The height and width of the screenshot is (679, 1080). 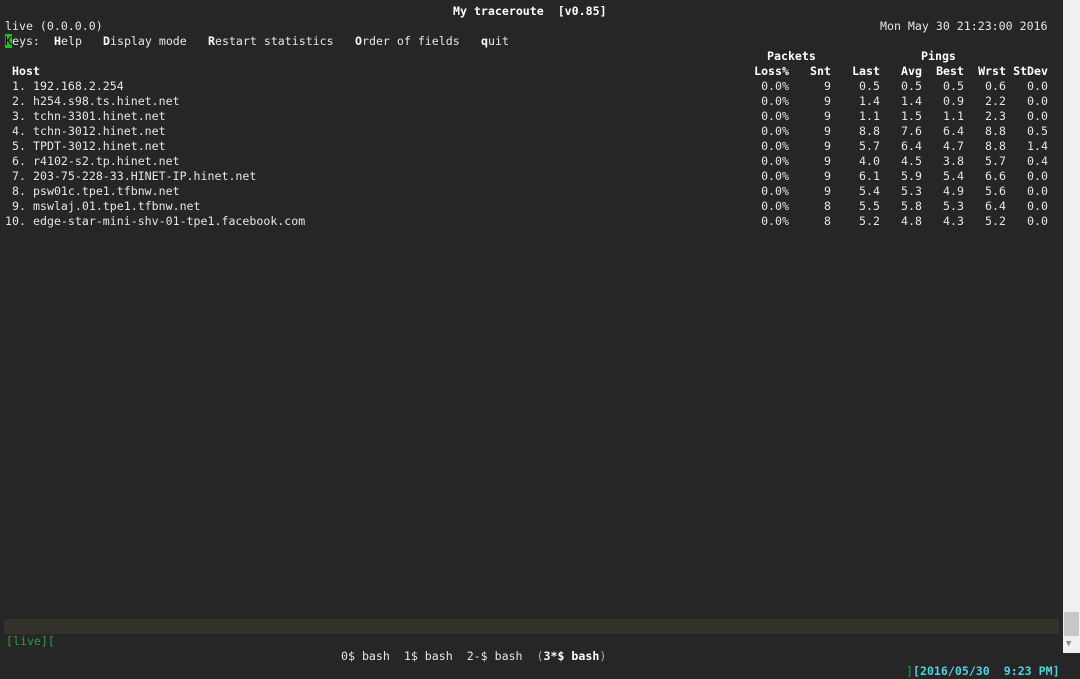 I want to click on hop-stat-best: 4.9, so click(x=953, y=191).